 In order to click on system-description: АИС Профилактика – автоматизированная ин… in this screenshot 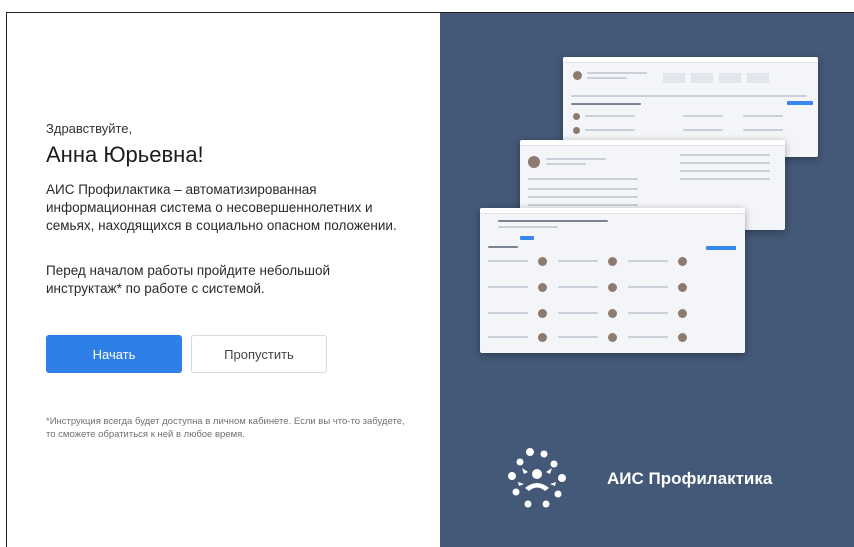, I will do `click(221, 207)`.